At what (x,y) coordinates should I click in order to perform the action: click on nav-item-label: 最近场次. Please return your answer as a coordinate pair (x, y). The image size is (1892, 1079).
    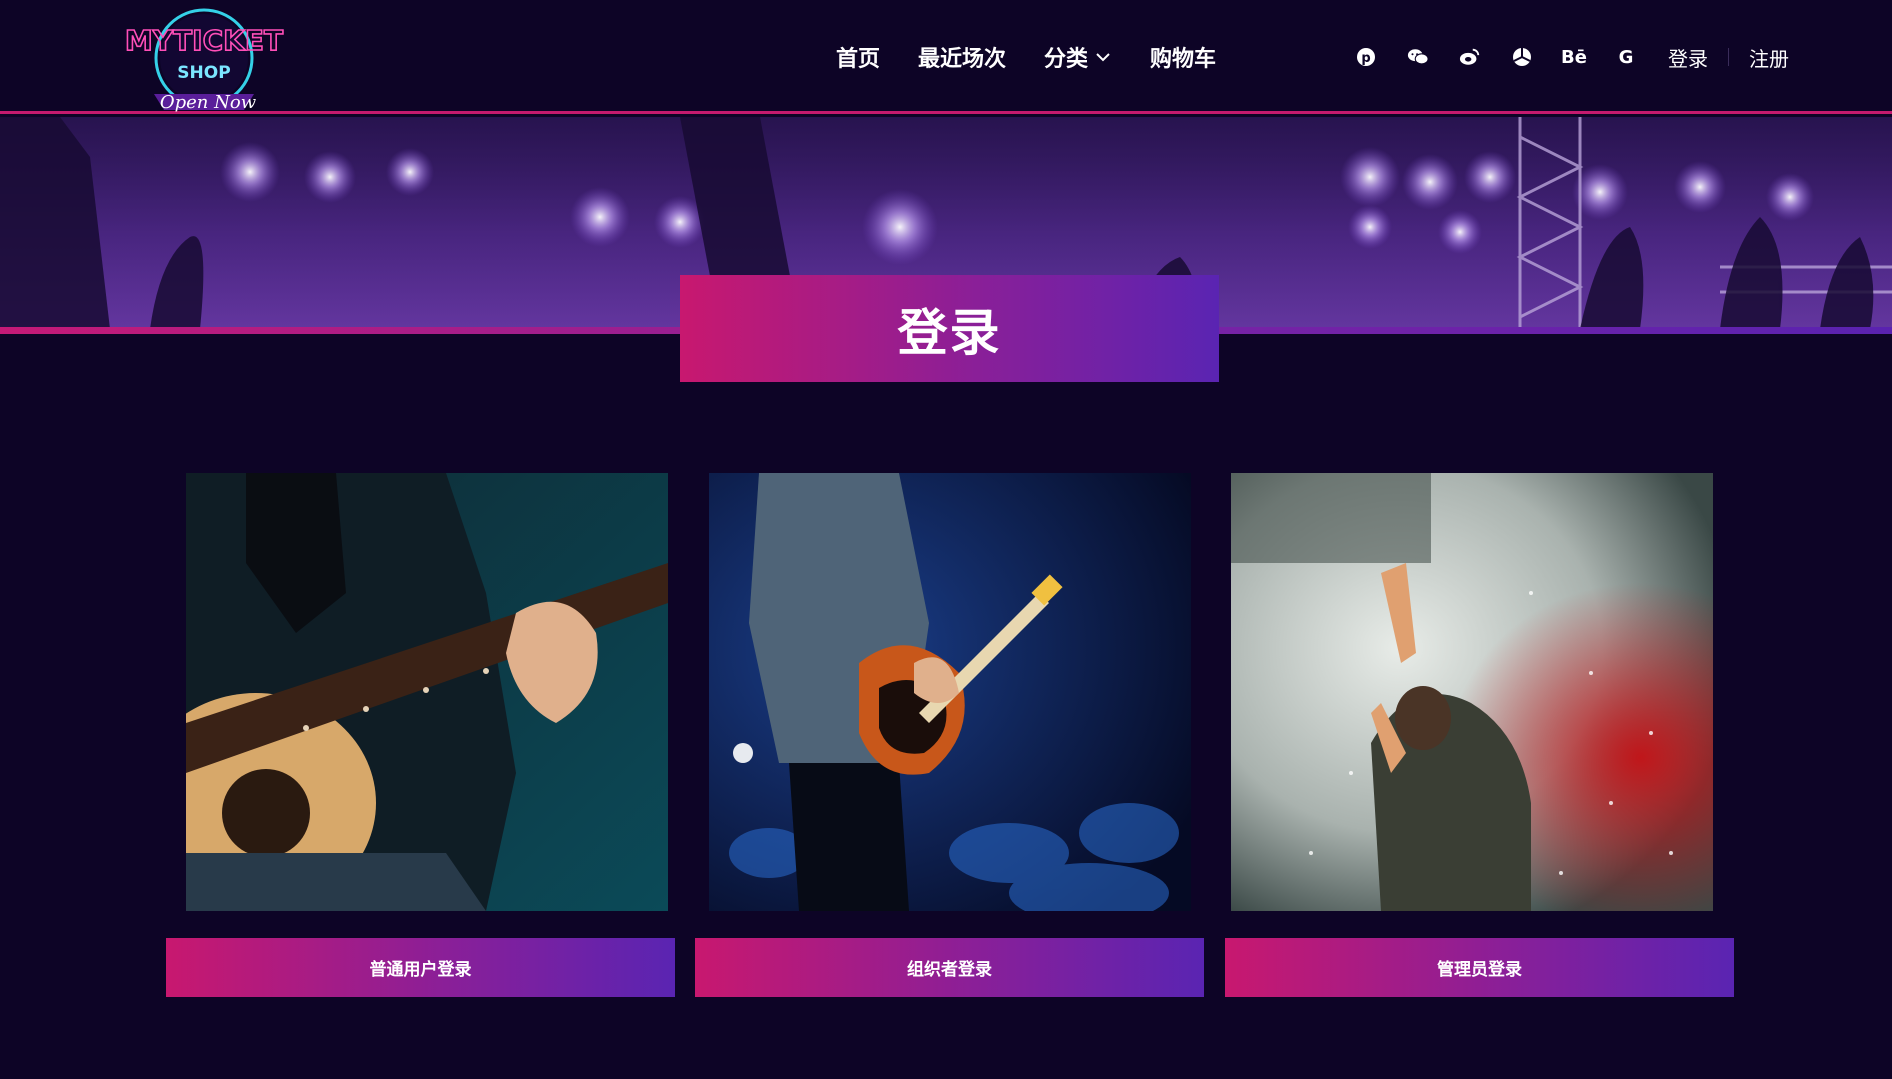
    Looking at the image, I should click on (962, 59).